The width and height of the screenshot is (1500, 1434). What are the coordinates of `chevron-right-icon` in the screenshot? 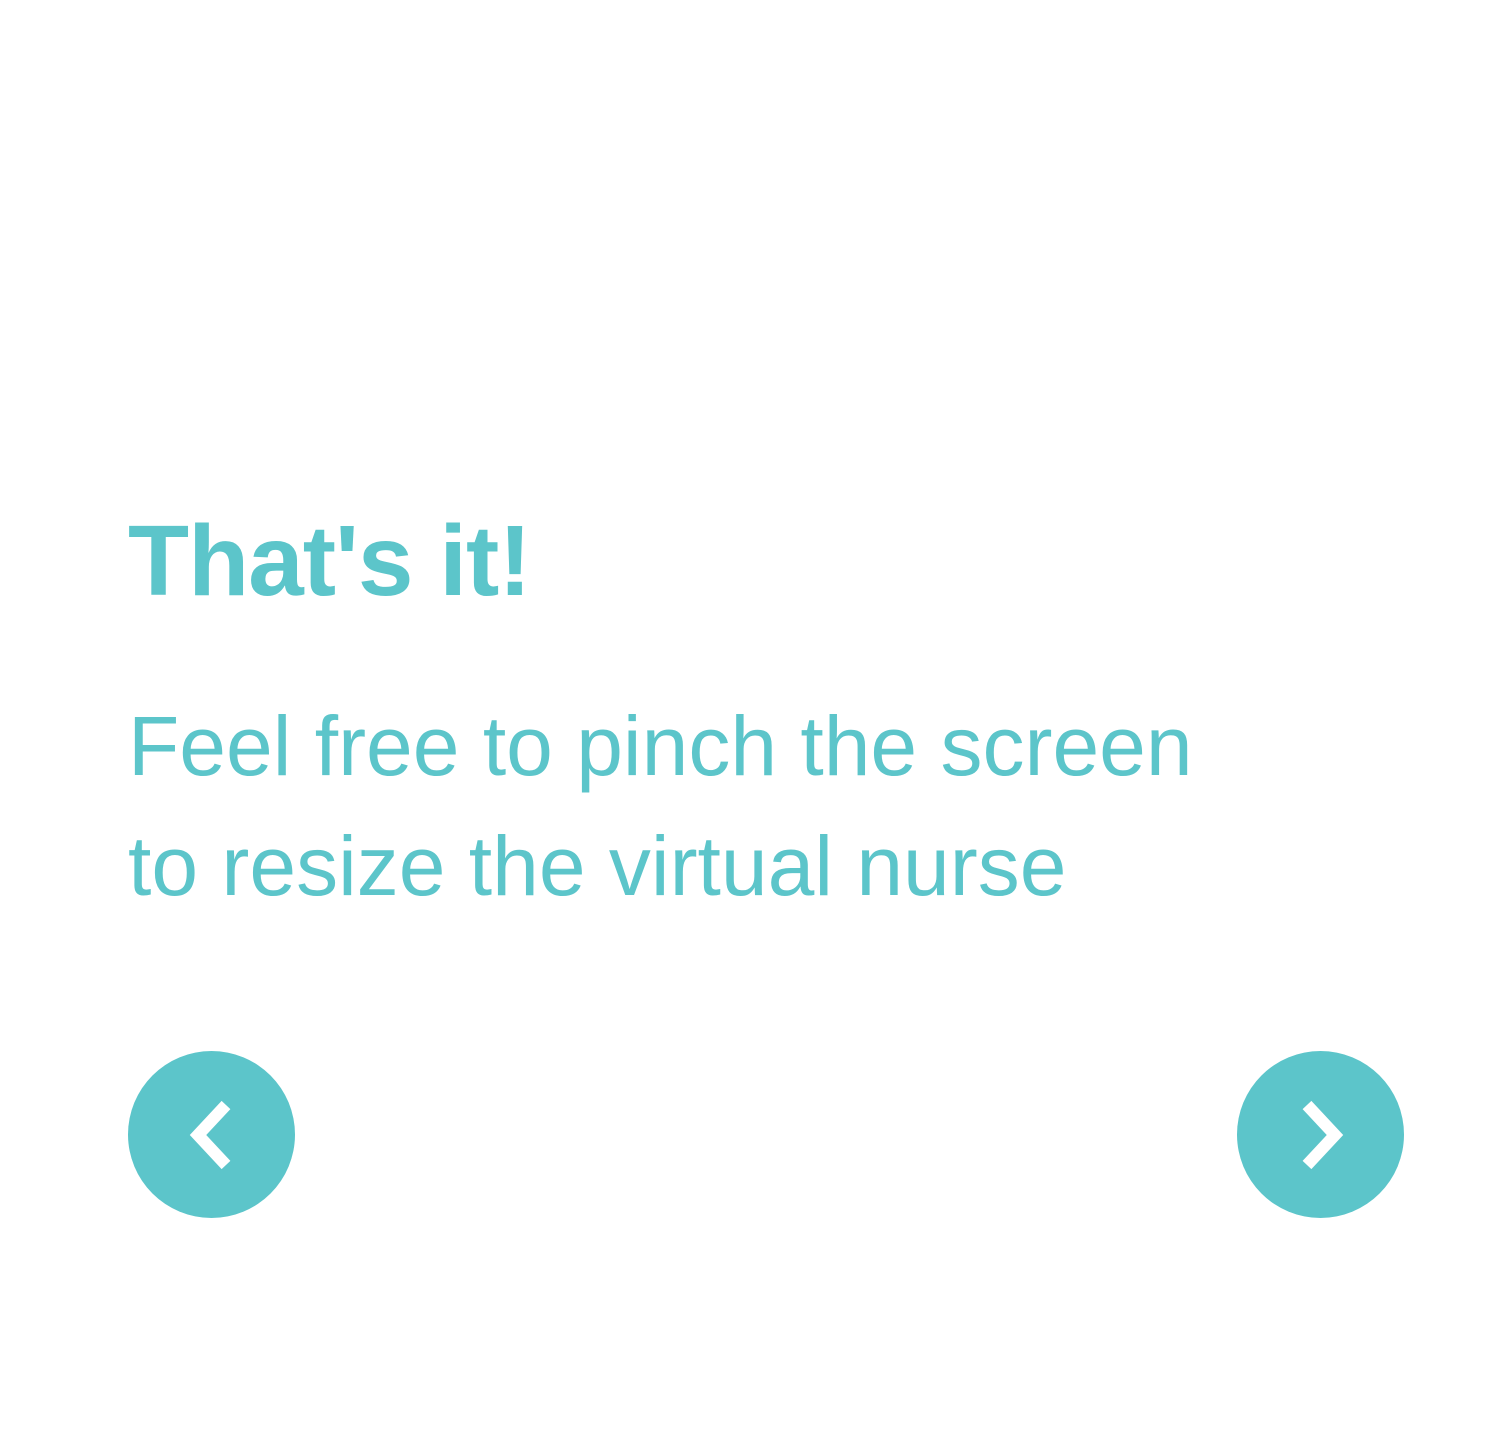 It's located at (1322, 1134).